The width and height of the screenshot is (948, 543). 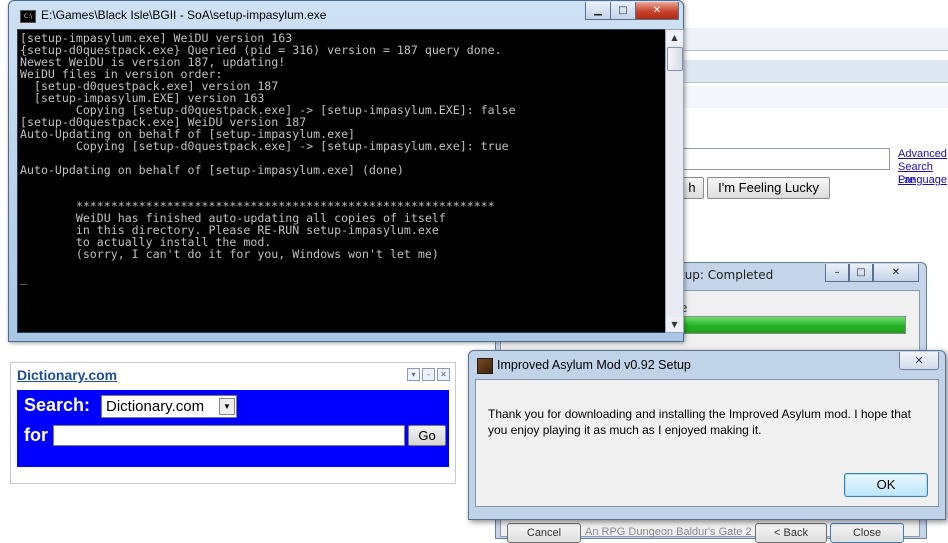 What do you see at coordinates (867, 533) in the screenshot?
I see `installer-close-btn: Close` at bounding box center [867, 533].